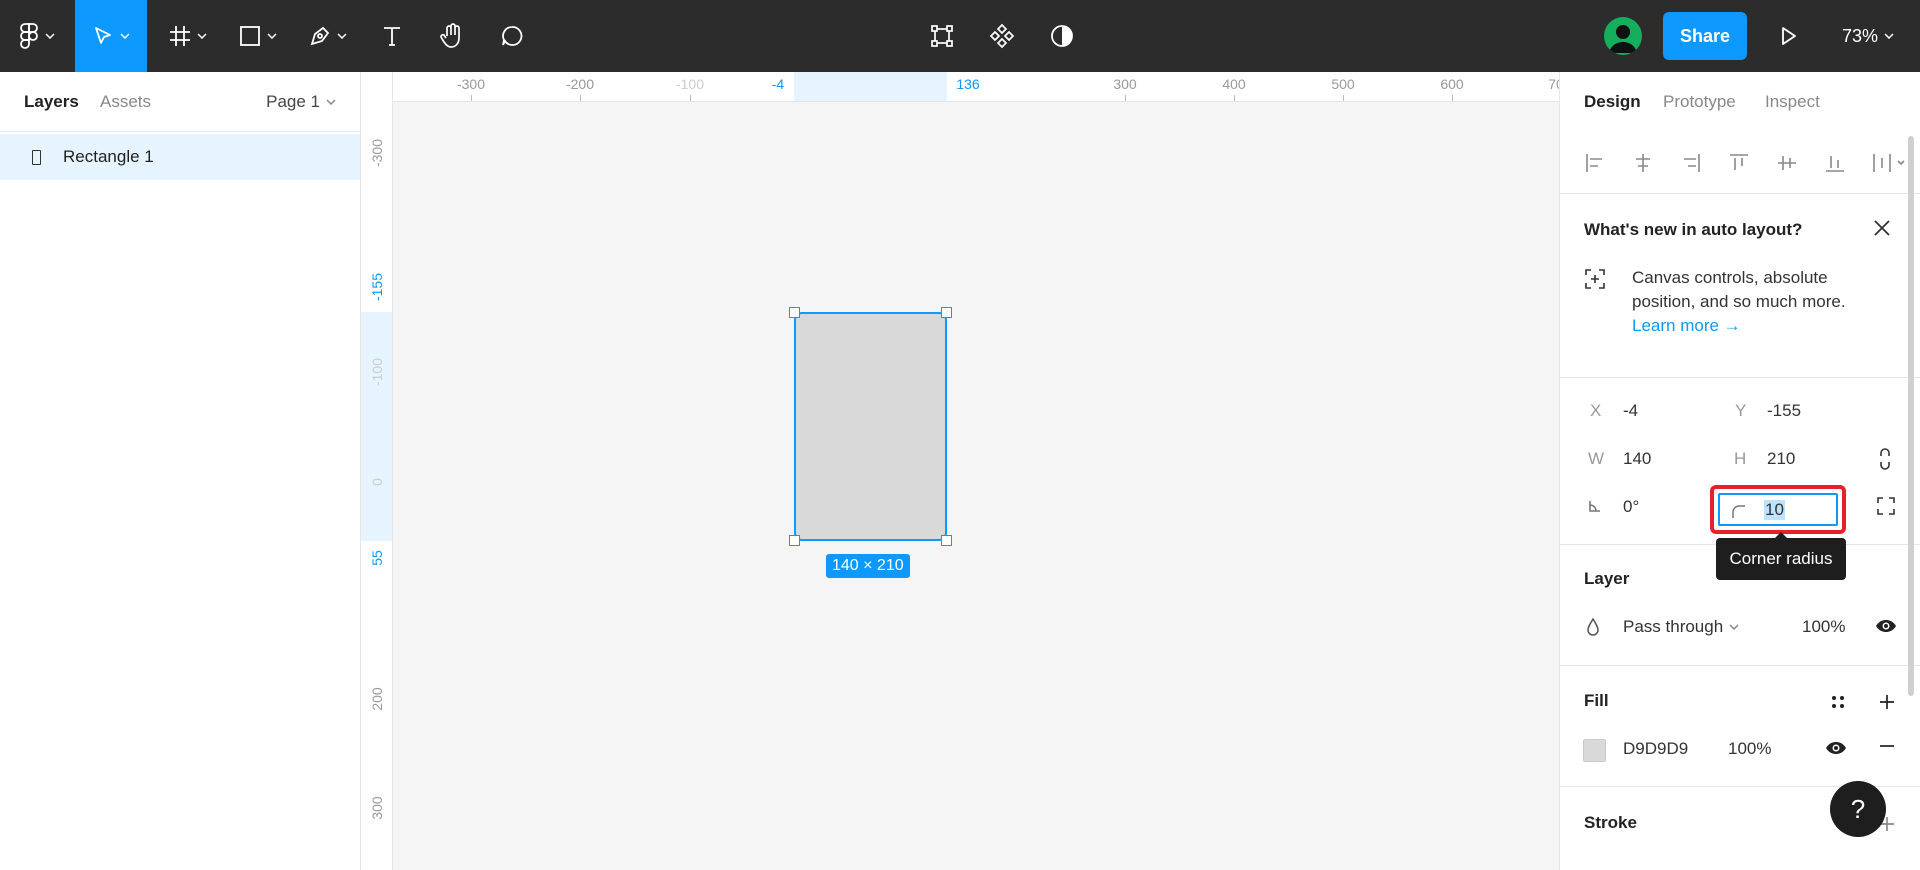  I want to click on align-left-icon, so click(1595, 163).